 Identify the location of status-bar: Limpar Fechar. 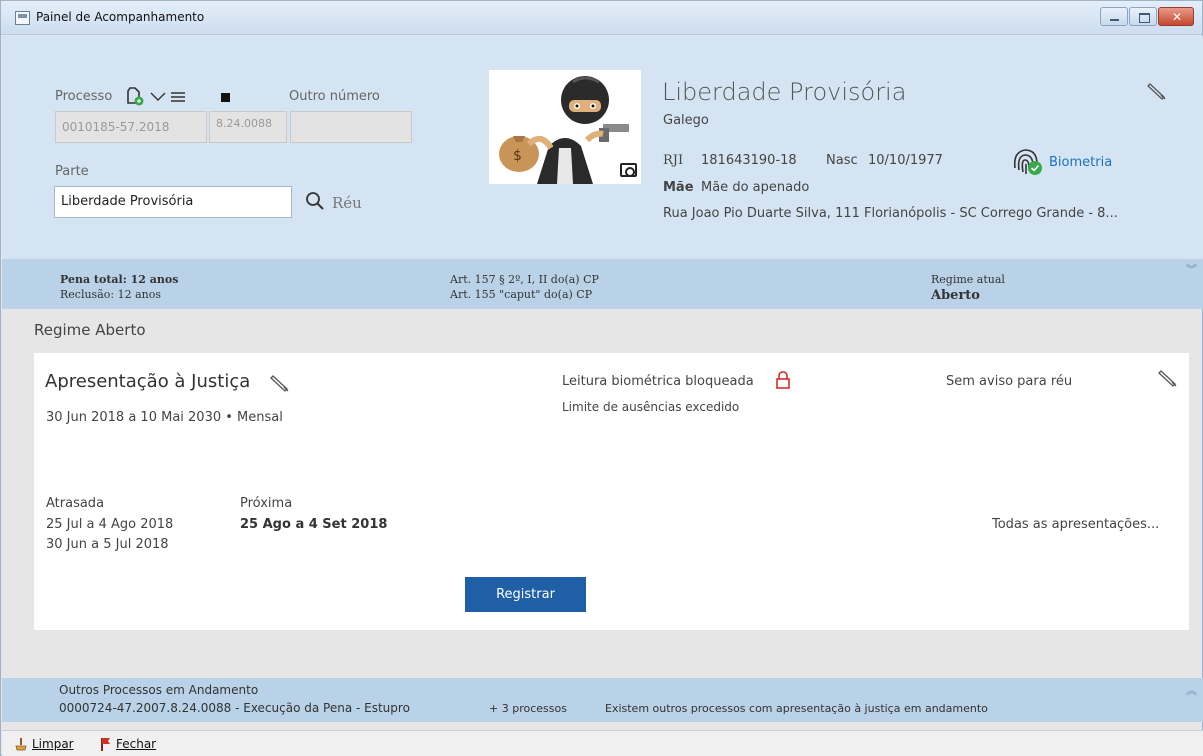
(602, 743).